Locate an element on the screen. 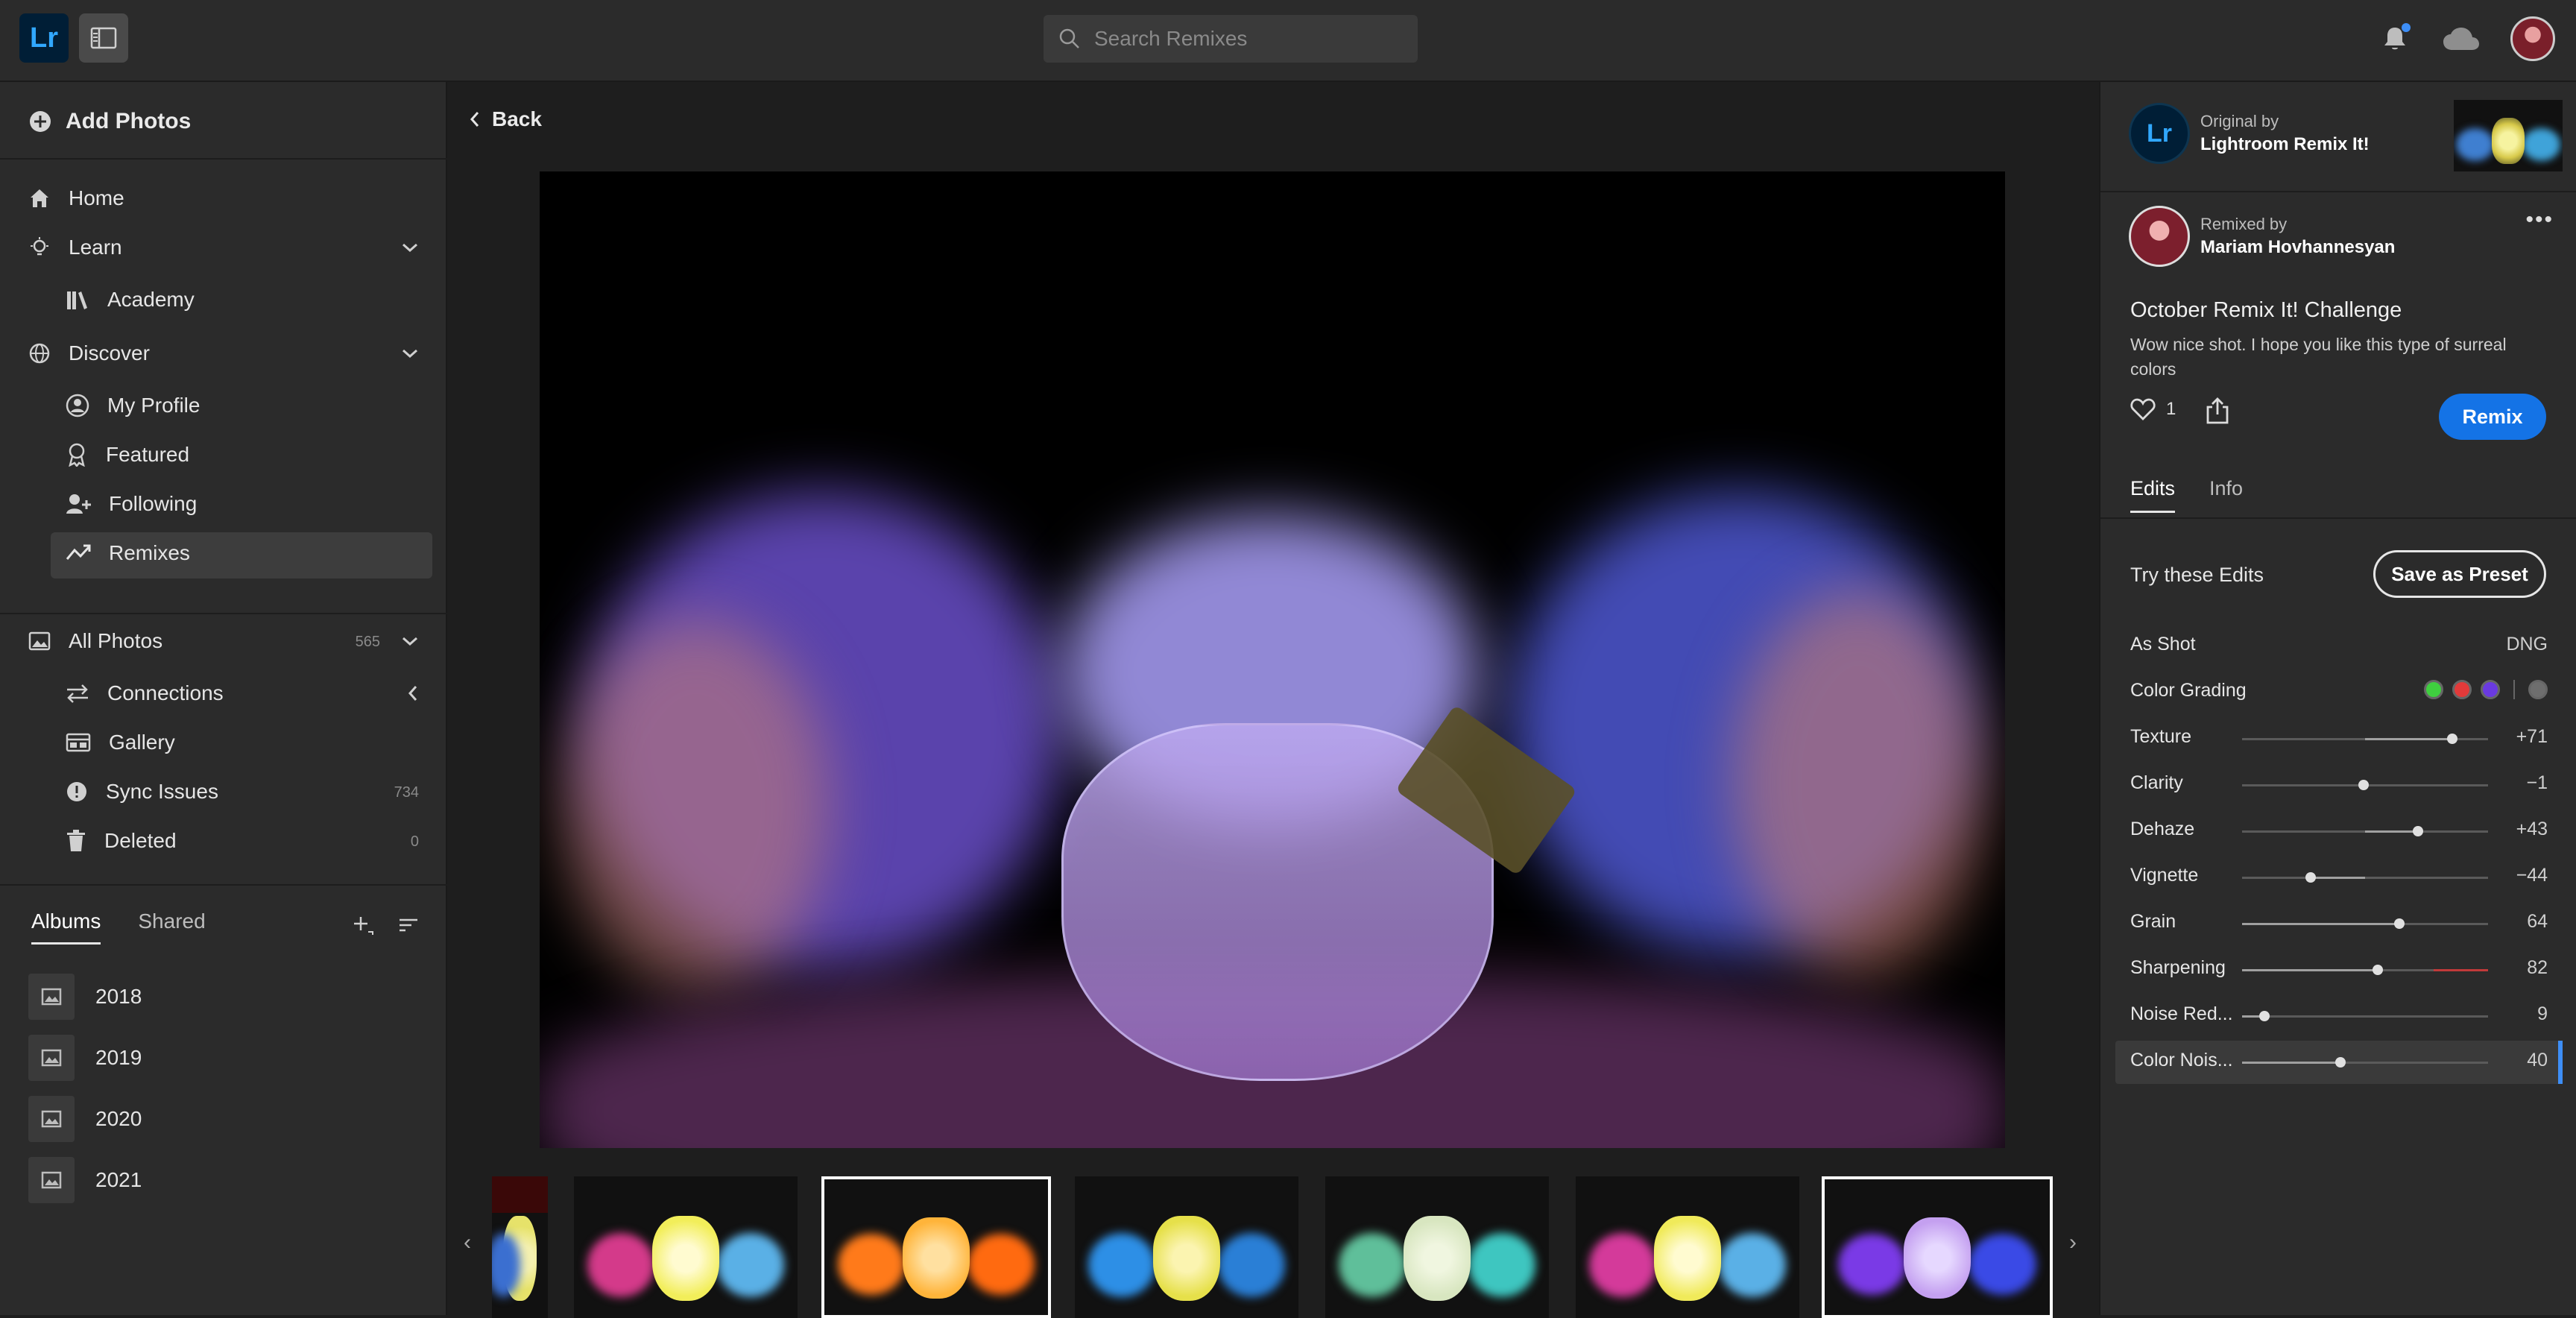 The height and width of the screenshot is (1318, 2576). thumb-glass is located at coordinates (1937, 1258).